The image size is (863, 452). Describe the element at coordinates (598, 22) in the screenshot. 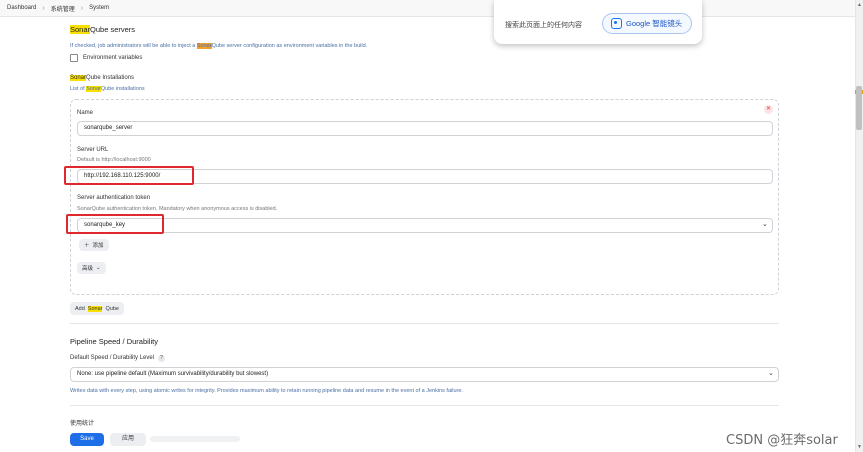

I see `lens-popup: 搜索此页面上的任何内容 Google 智能镜头` at that location.